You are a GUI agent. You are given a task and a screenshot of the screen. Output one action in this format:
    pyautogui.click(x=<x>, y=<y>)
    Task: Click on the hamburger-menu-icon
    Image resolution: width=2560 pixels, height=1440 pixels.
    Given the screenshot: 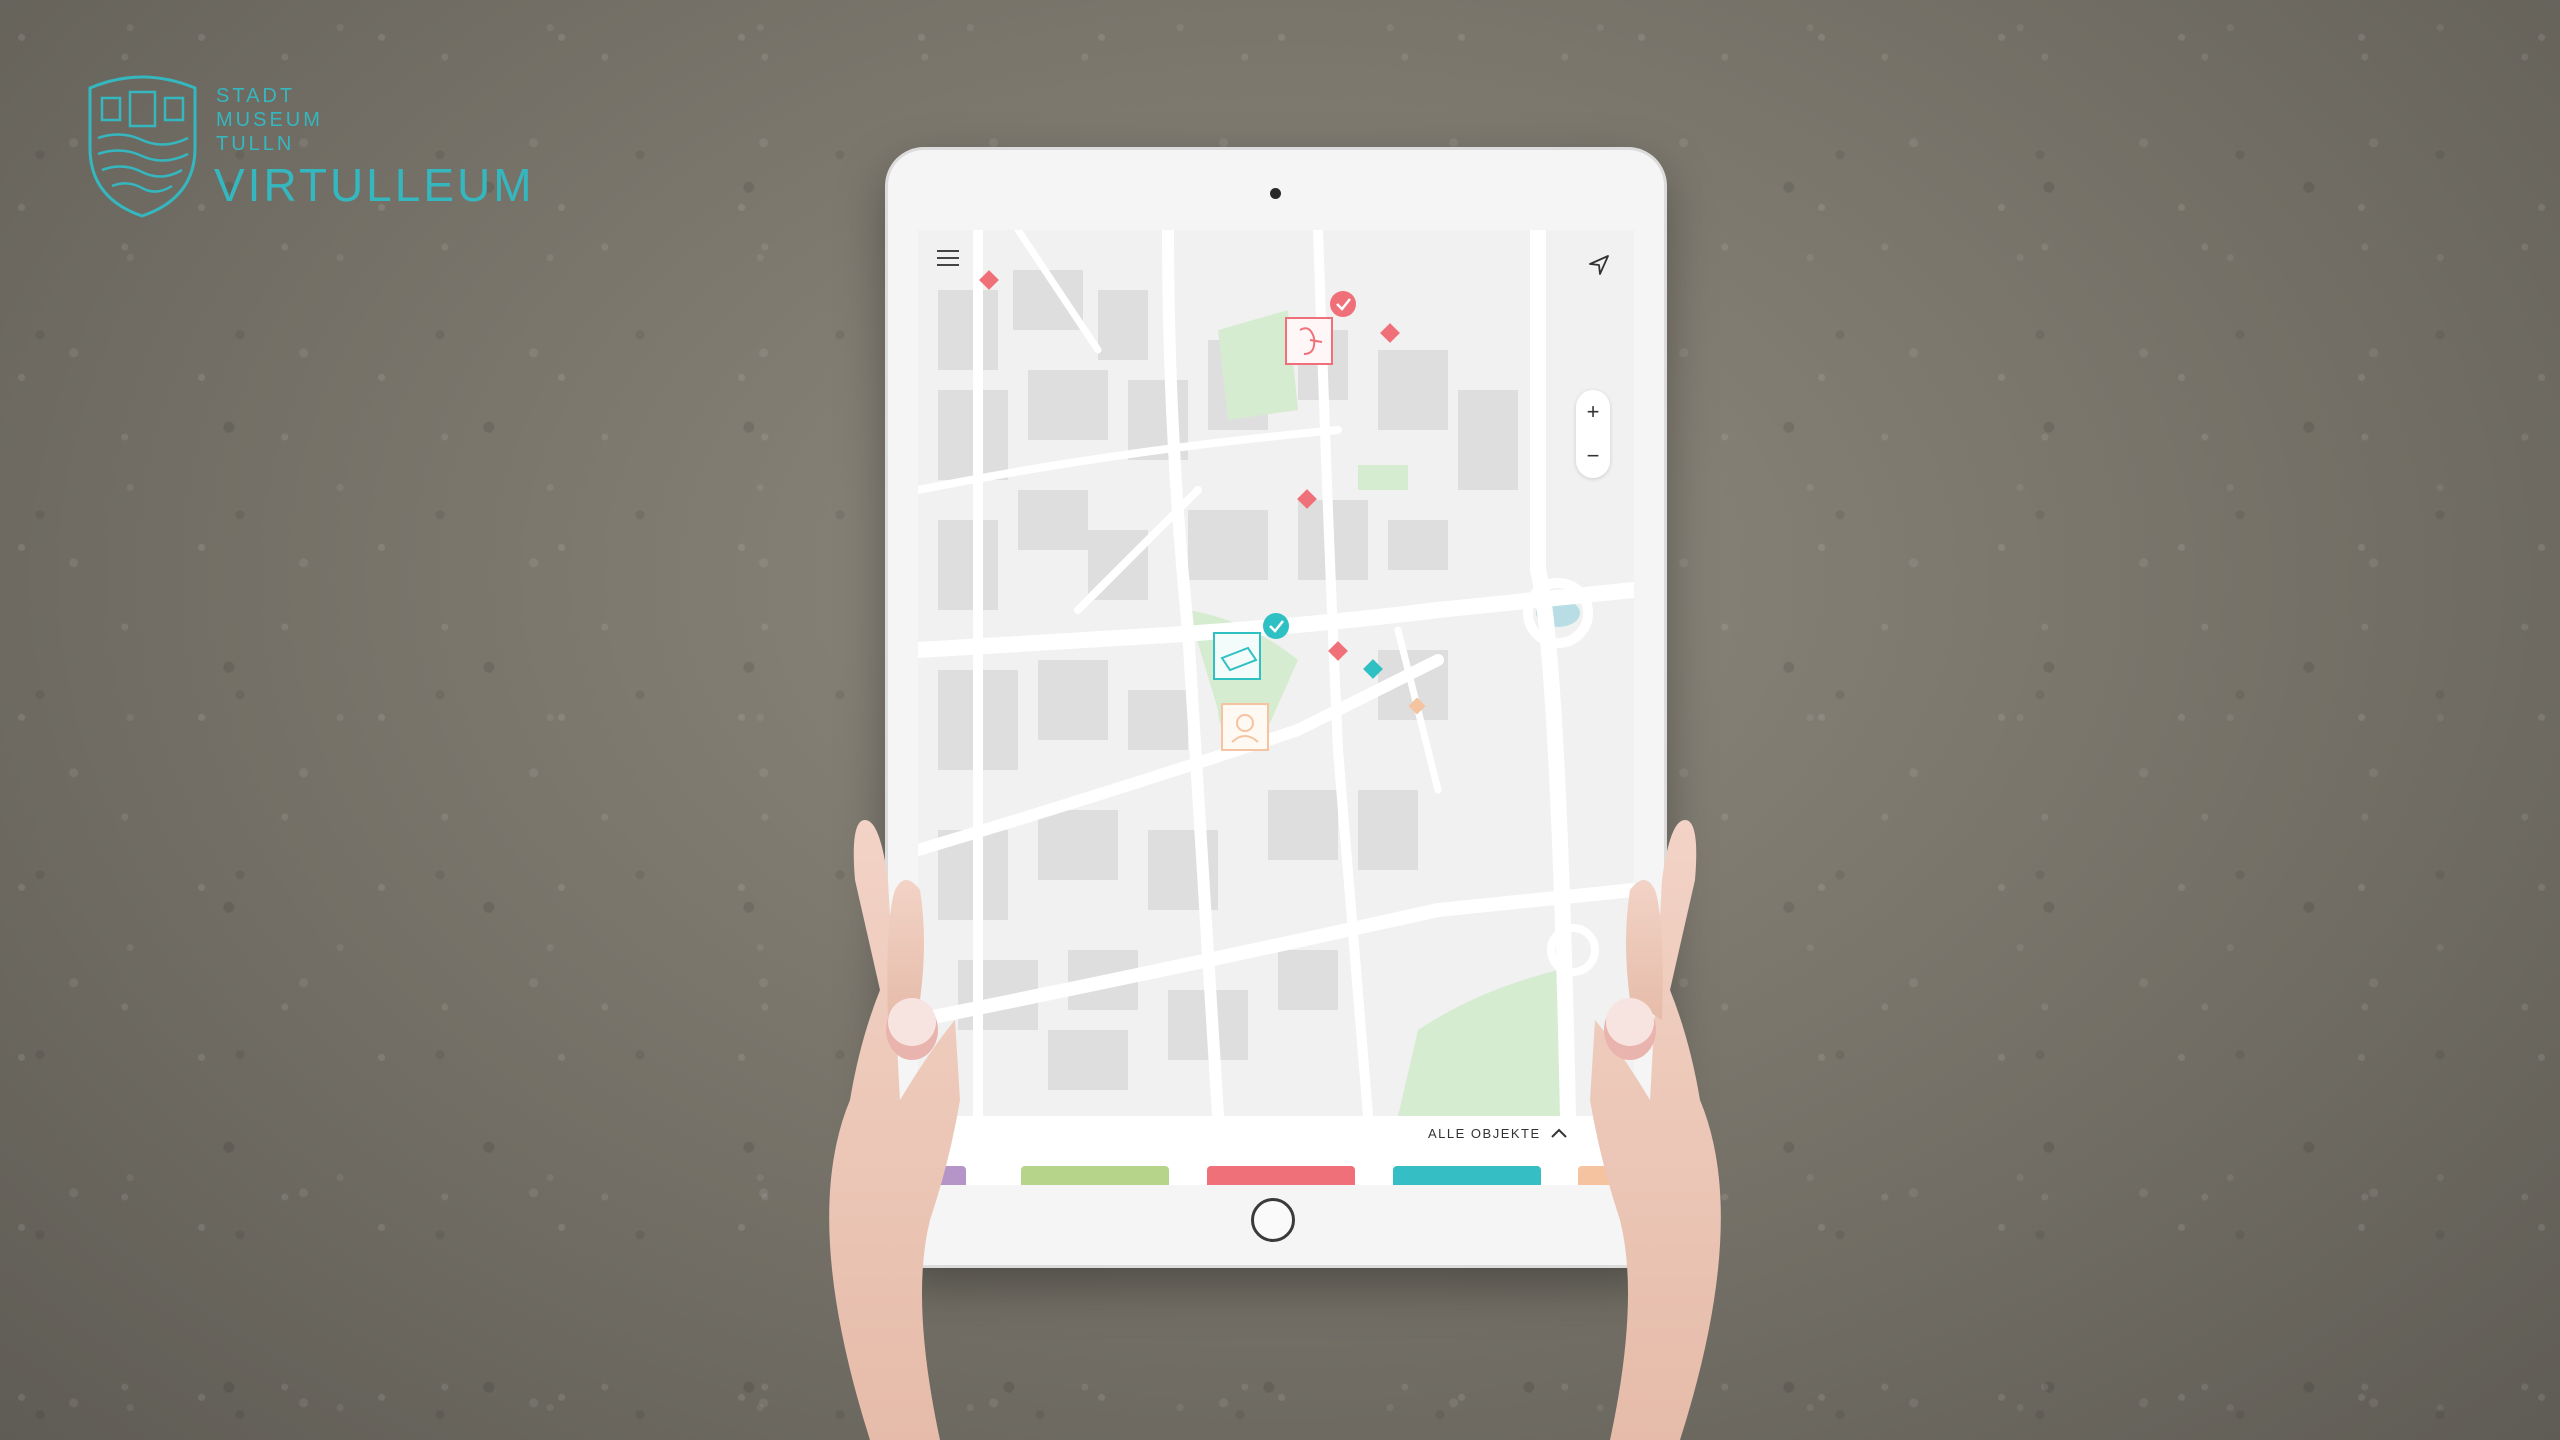 What is the action you would take?
    pyautogui.click(x=948, y=258)
    